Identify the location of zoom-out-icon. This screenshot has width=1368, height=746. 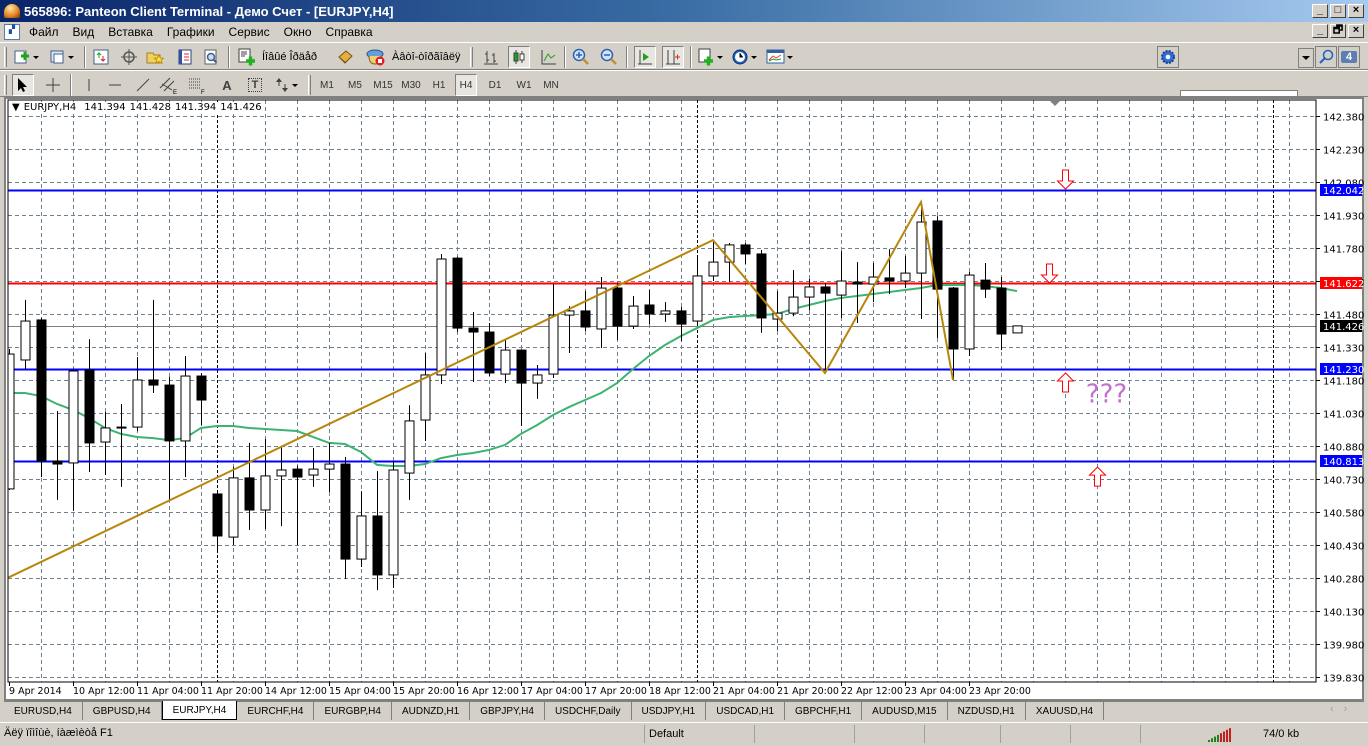
(608, 56).